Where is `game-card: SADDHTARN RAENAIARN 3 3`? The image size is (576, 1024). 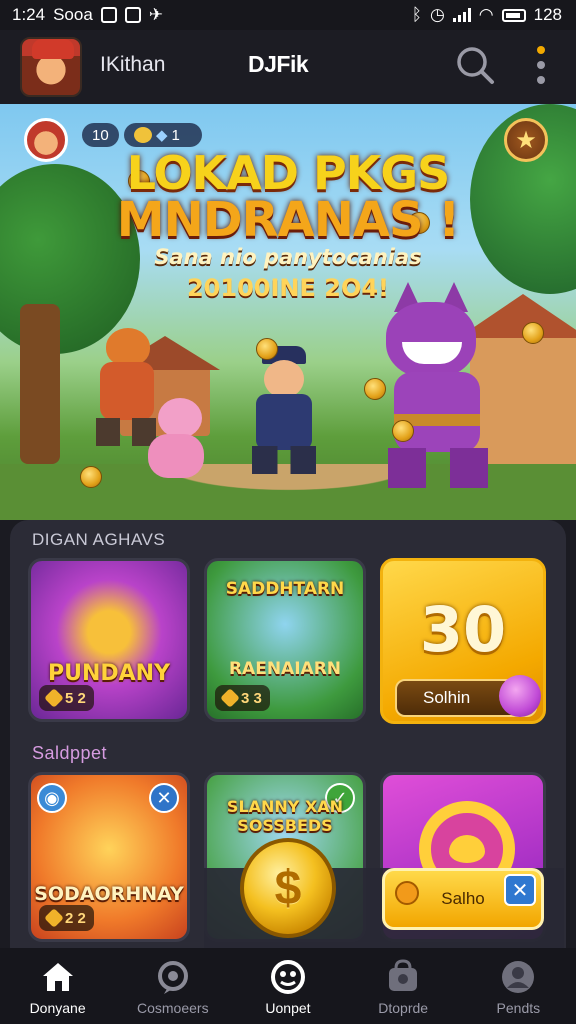
game-card: SADDHTARN RAENAIARN 3 3 is located at coordinates (285, 640).